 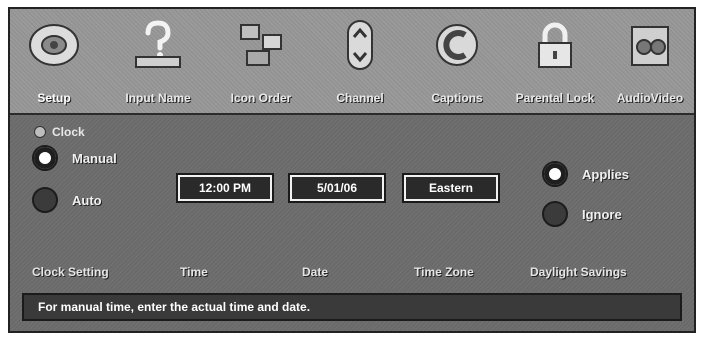 I want to click on lock-icon, so click(x=555, y=45).